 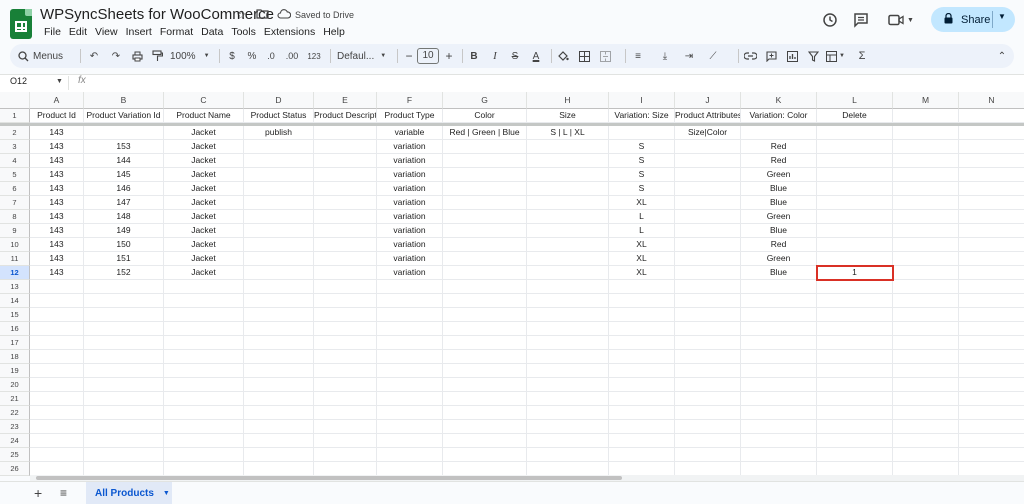 I want to click on cell-c25, so click(x=204, y=455).